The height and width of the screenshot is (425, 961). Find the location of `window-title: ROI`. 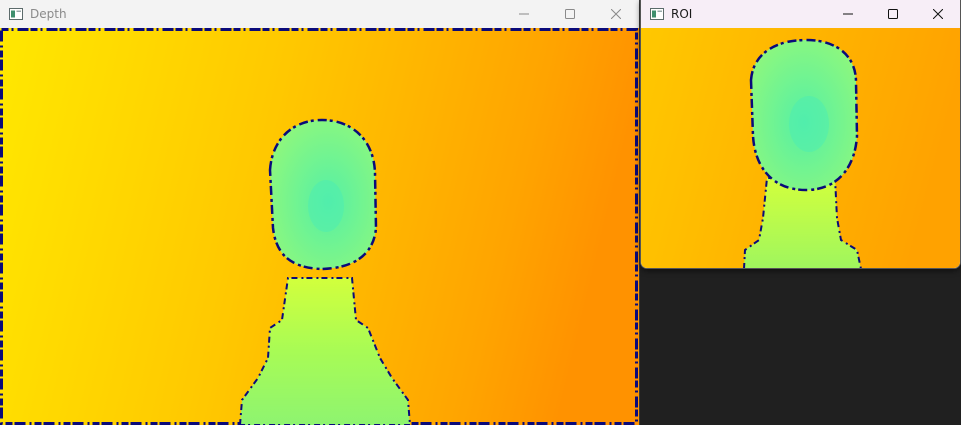

window-title: ROI is located at coordinates (682, 14).